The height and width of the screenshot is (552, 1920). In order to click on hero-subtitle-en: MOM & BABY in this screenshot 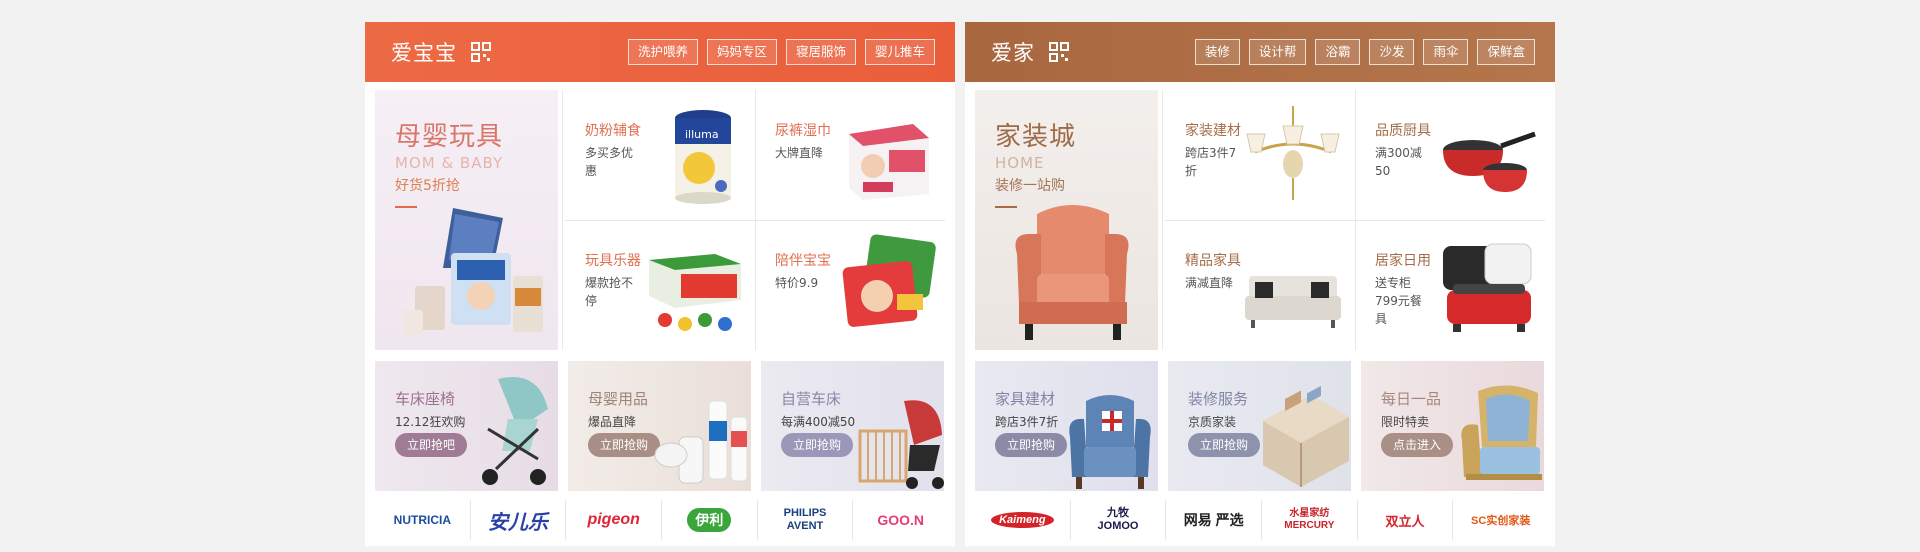, I will do `click(449, 163)`.